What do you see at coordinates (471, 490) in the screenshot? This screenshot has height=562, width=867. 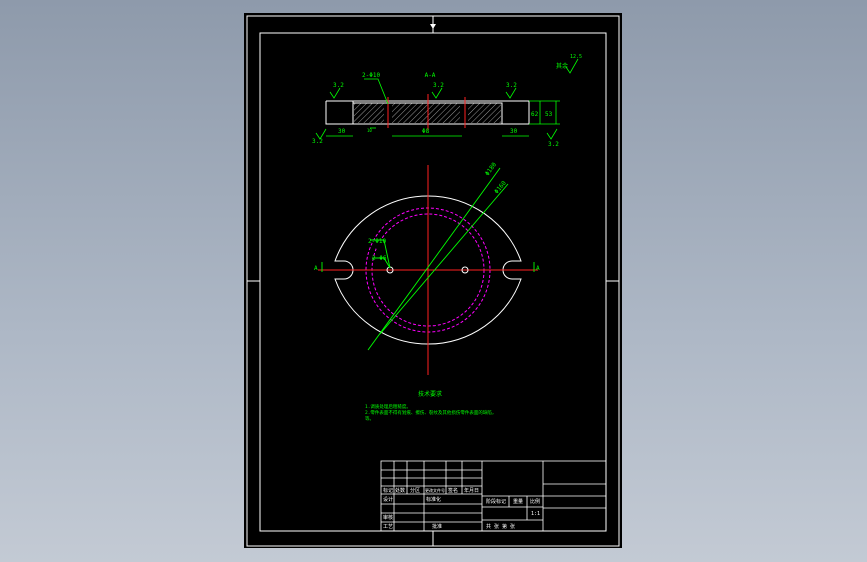 I see `tb-label-5: 年月日` at bounding box center [471, 490].